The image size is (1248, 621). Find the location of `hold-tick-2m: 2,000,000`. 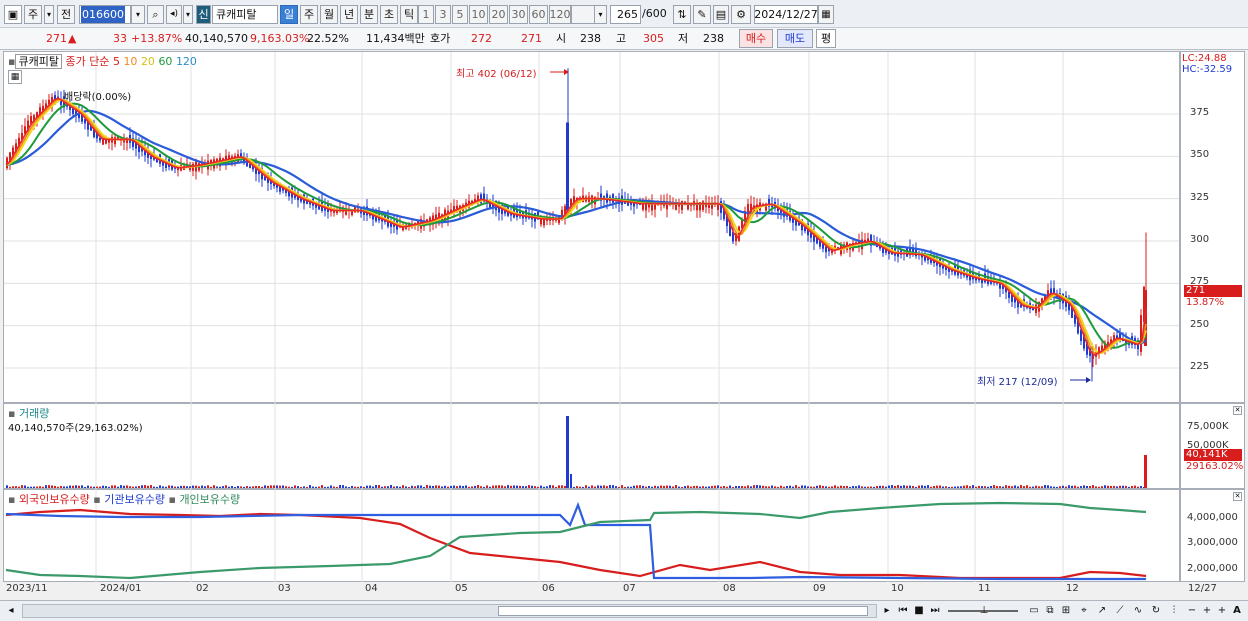

hold-tick-2m: 2,000,000 is located at coordinates (1212, 568).